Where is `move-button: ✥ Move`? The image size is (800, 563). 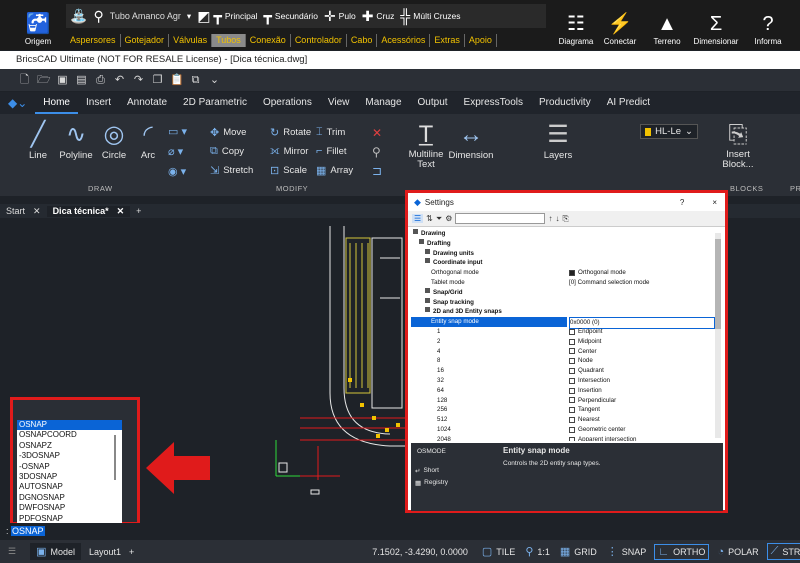
move-button: ✥ Move is located at coordinates (228, 132).